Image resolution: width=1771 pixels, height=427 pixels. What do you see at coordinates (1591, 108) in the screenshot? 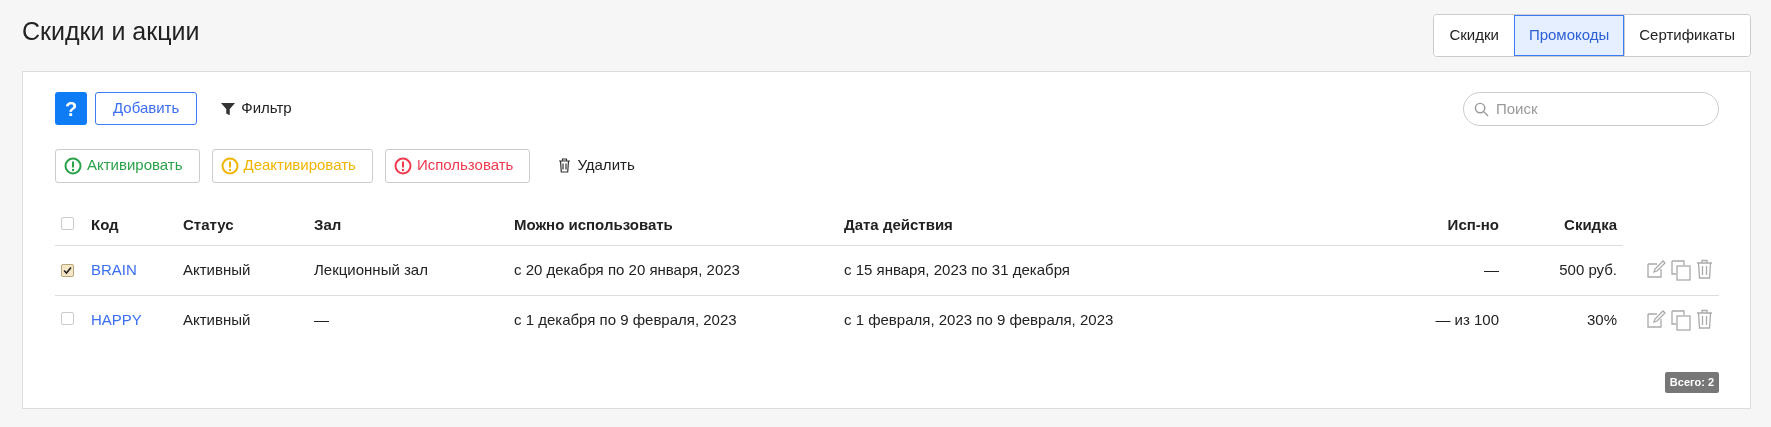
I see `search-field: Поиск` at bounding box center [1591, 108].